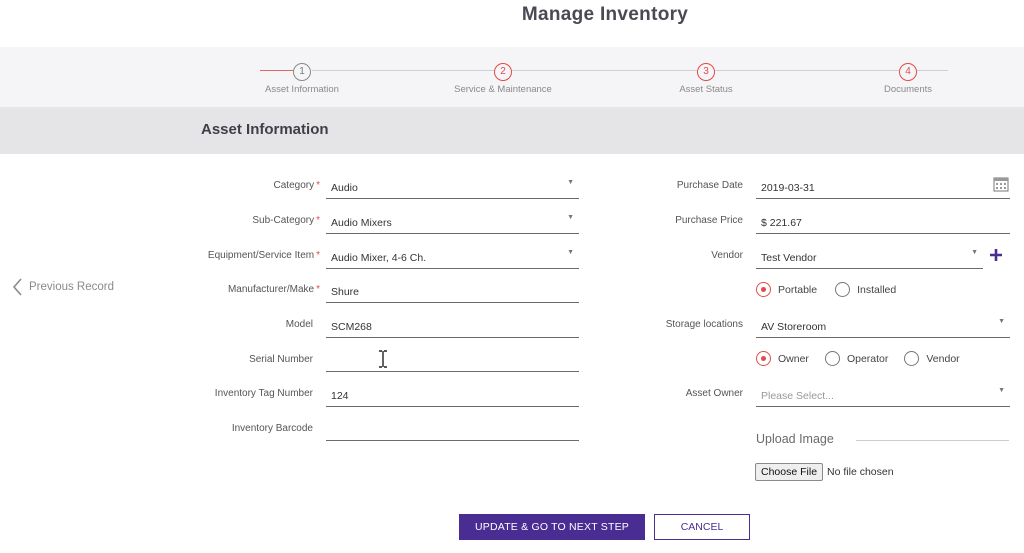 The width and height of the screenshot is (1024, 553). I want to click on serial-number-label: Serial Number, so click(281, 359).